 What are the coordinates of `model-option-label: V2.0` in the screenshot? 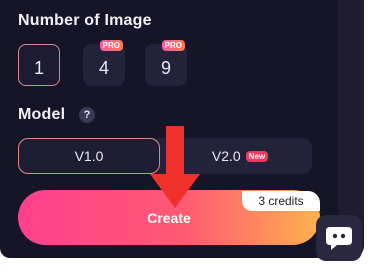 It's located at (226, 156).